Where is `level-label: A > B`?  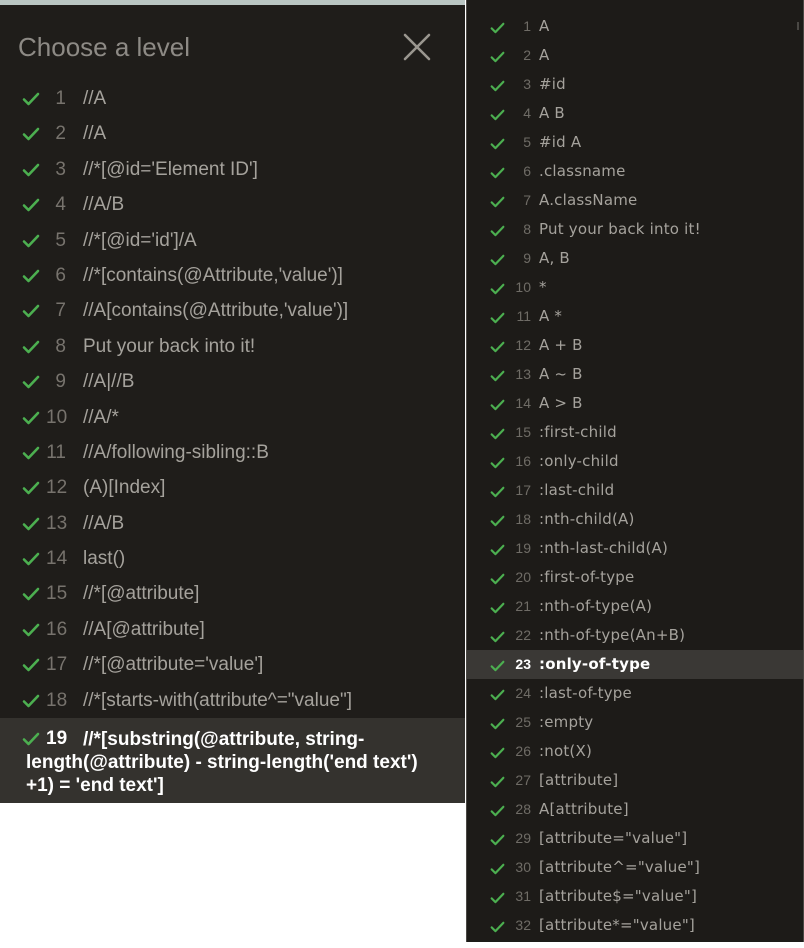 level-label: A > B is located at coordinates (561, 403).